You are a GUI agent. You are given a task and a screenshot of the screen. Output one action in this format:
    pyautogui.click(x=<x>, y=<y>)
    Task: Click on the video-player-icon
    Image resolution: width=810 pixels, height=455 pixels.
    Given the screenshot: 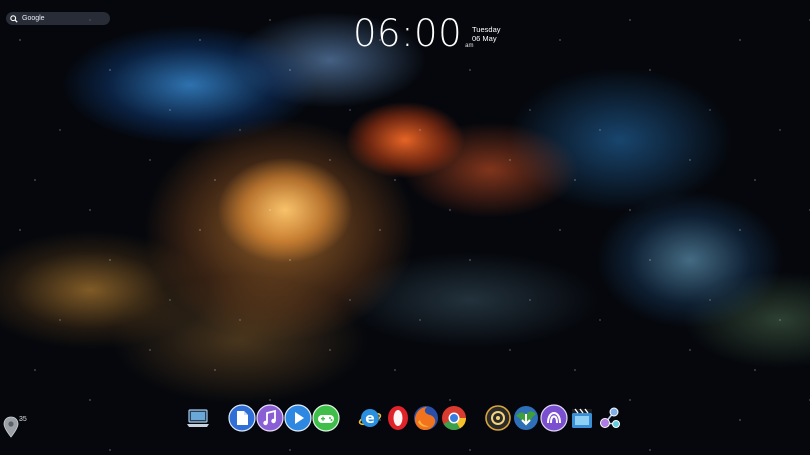 What is the action you would take?
    pyautogui.click(x=298, y=418)
    